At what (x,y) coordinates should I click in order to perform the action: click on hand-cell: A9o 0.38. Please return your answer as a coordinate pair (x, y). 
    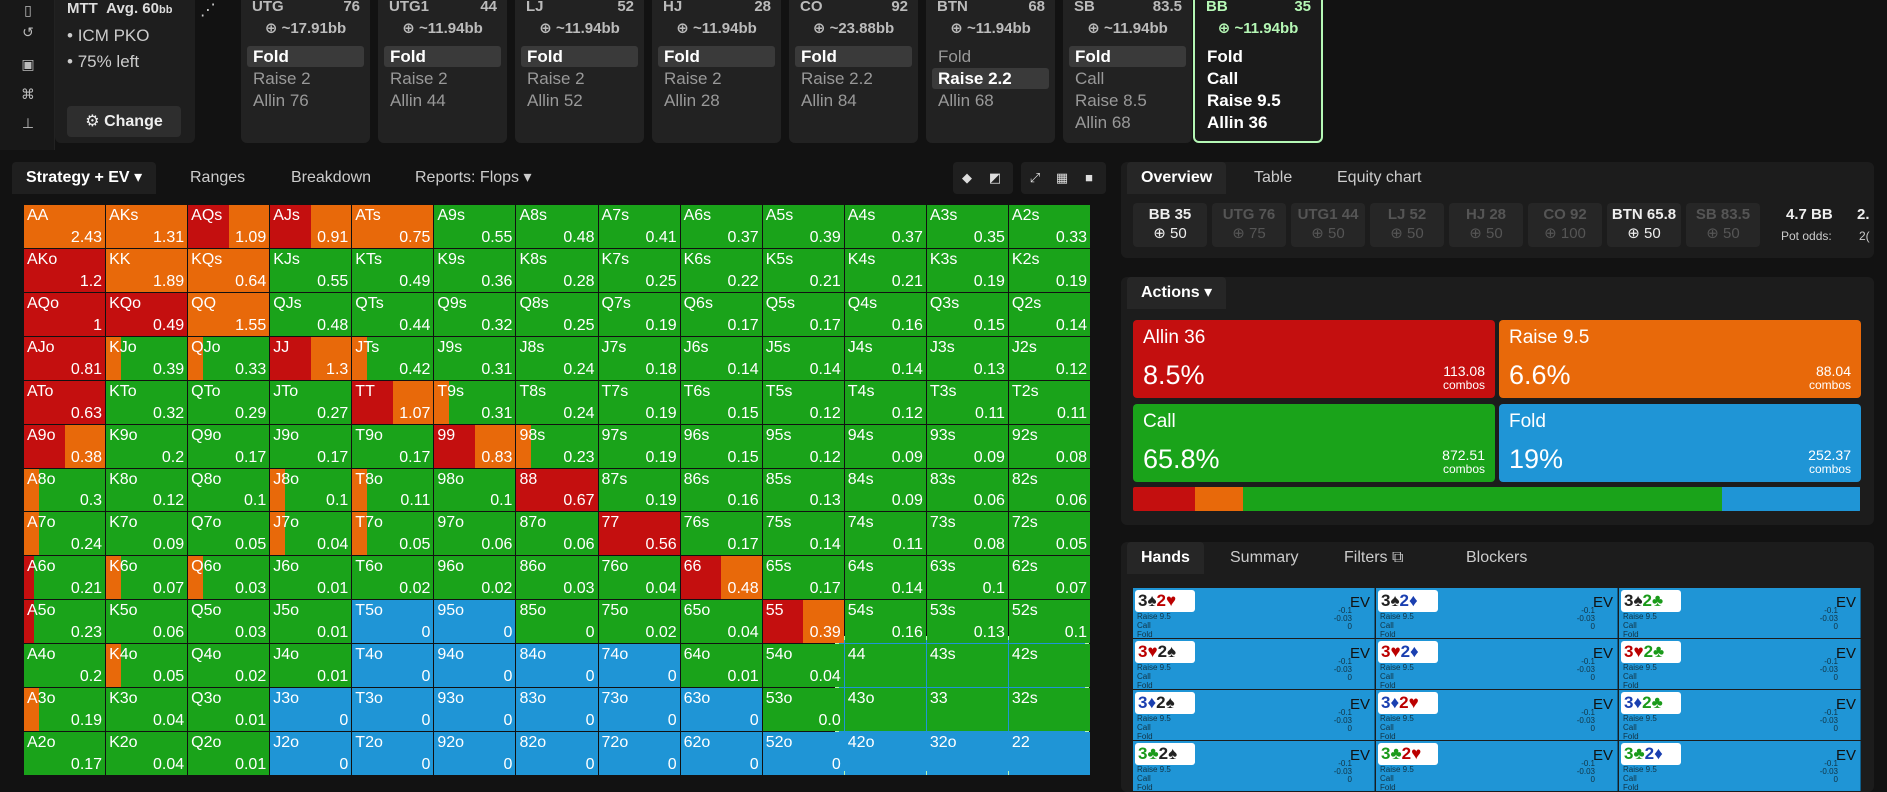
    Looking at the image, I should click on (65, 446).